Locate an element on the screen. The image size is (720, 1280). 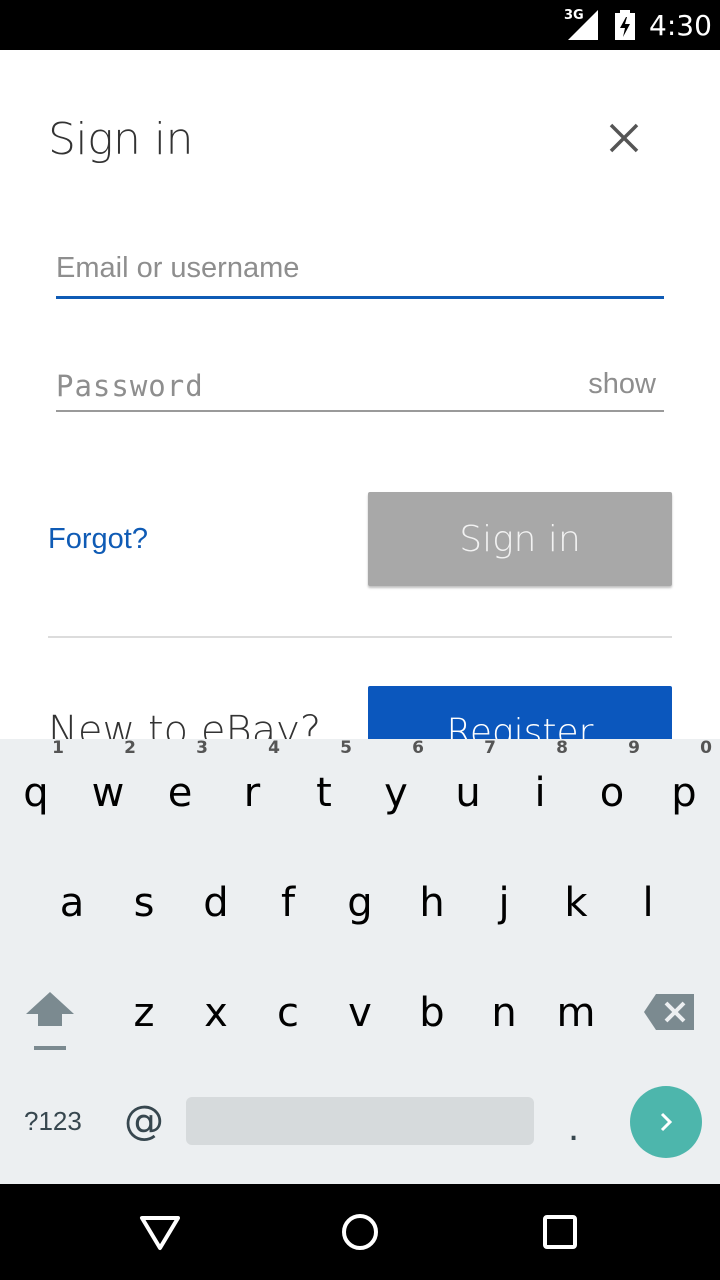
sign-in-button: Sign in is located at coordinates (520, 539).